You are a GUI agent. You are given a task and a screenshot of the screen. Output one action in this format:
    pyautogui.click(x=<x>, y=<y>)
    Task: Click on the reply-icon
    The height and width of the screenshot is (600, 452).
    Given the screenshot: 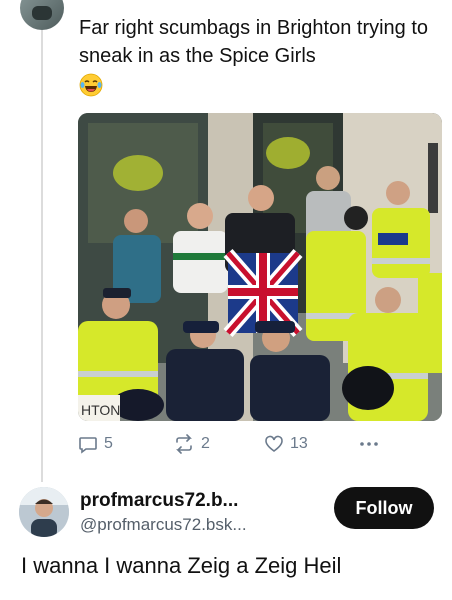 What is the action you would take?
    pyautogui.click(x=88, y=445)
    